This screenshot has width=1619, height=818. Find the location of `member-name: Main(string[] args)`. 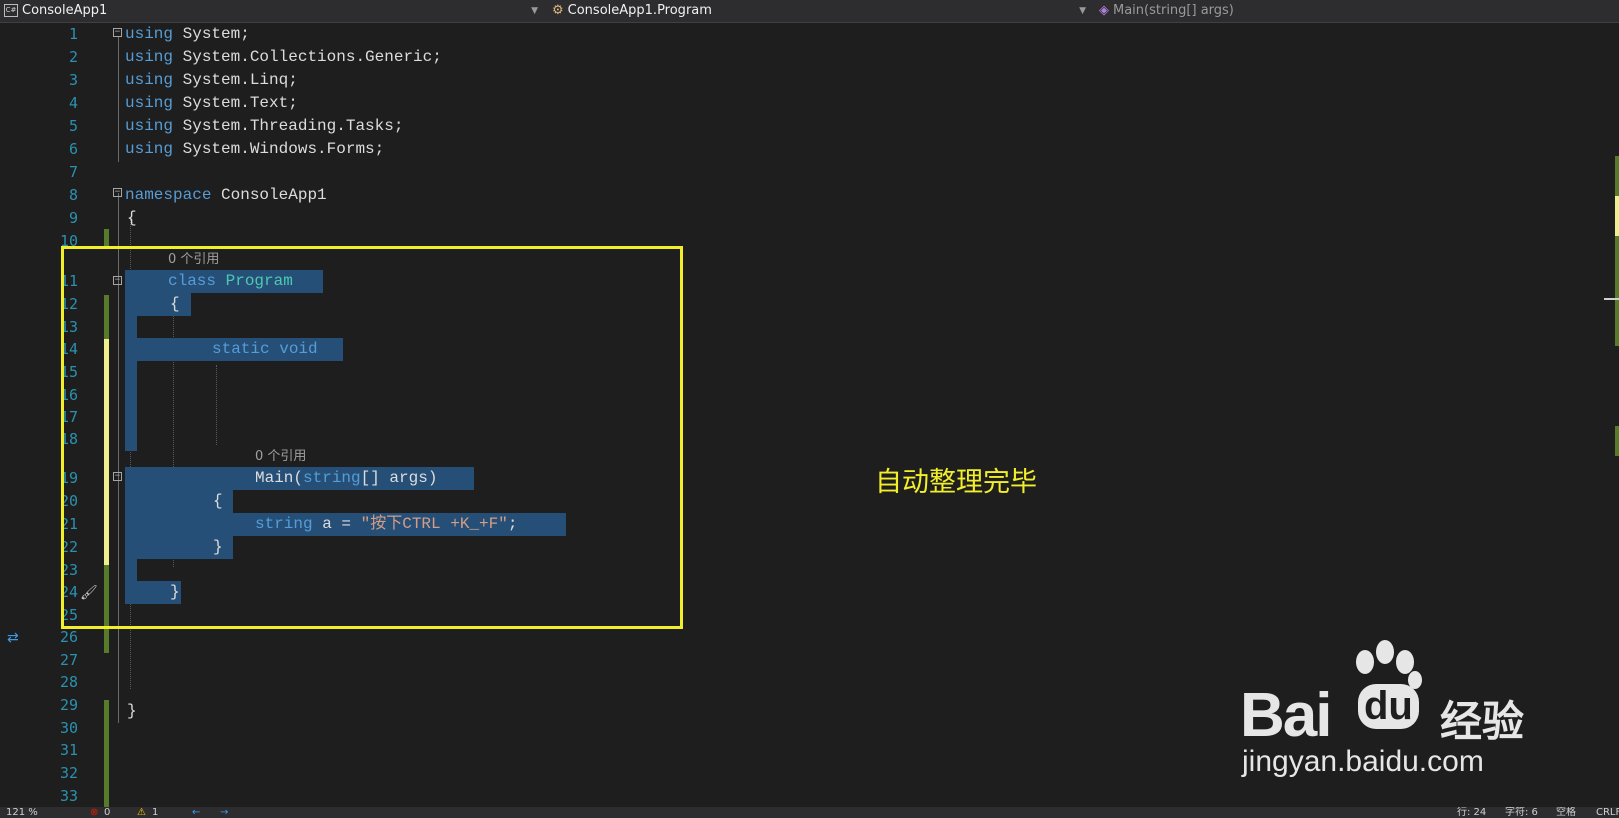

member-name: Main(string[] args) is located at coordinates (1173, 10).